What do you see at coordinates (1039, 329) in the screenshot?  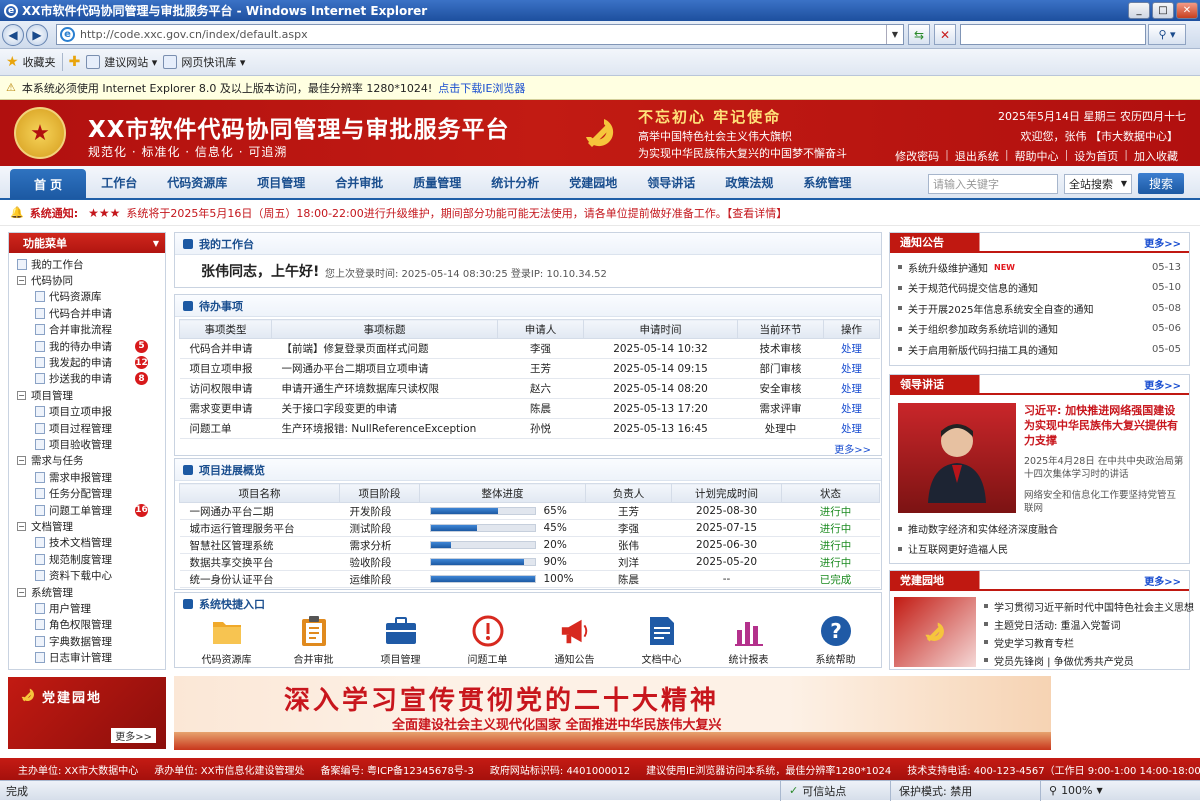 I see `notice-item: 关于组织参加政务系统培训的通知 05-06` at bounding box center [1039, 329].